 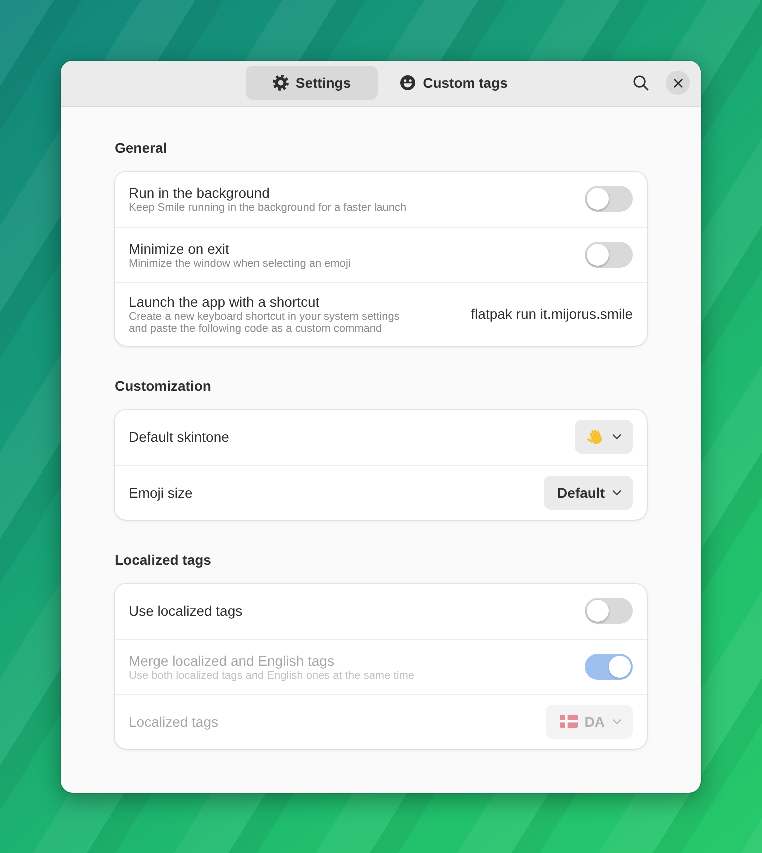 I want to click on search-icon, so click(x=641, y=83).